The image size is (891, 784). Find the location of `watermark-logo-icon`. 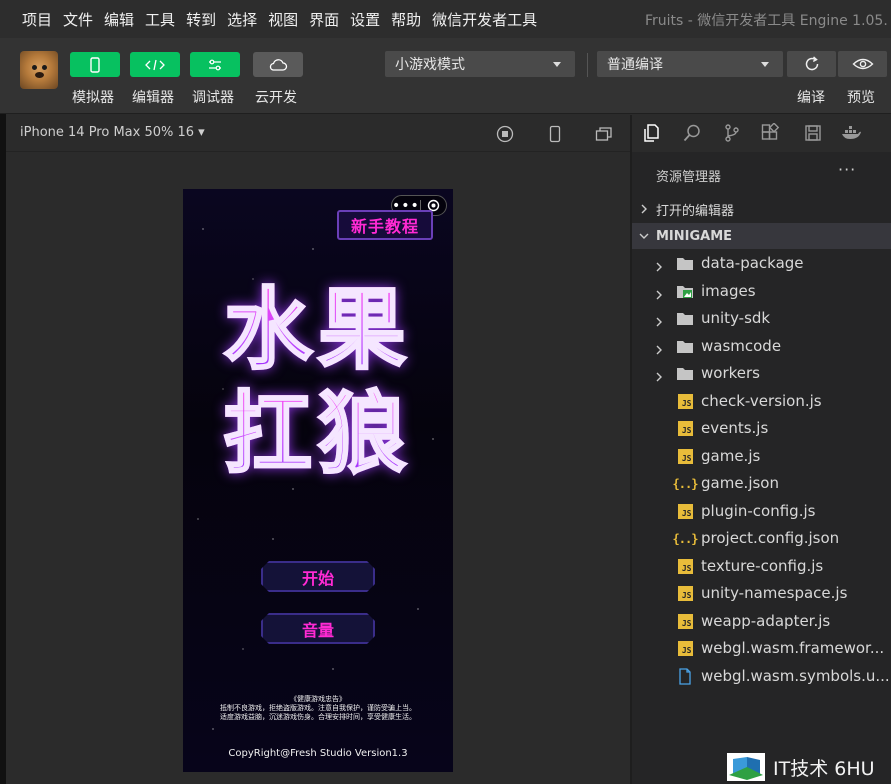

watermark-logo-icon is located at coordinates (746, 767).